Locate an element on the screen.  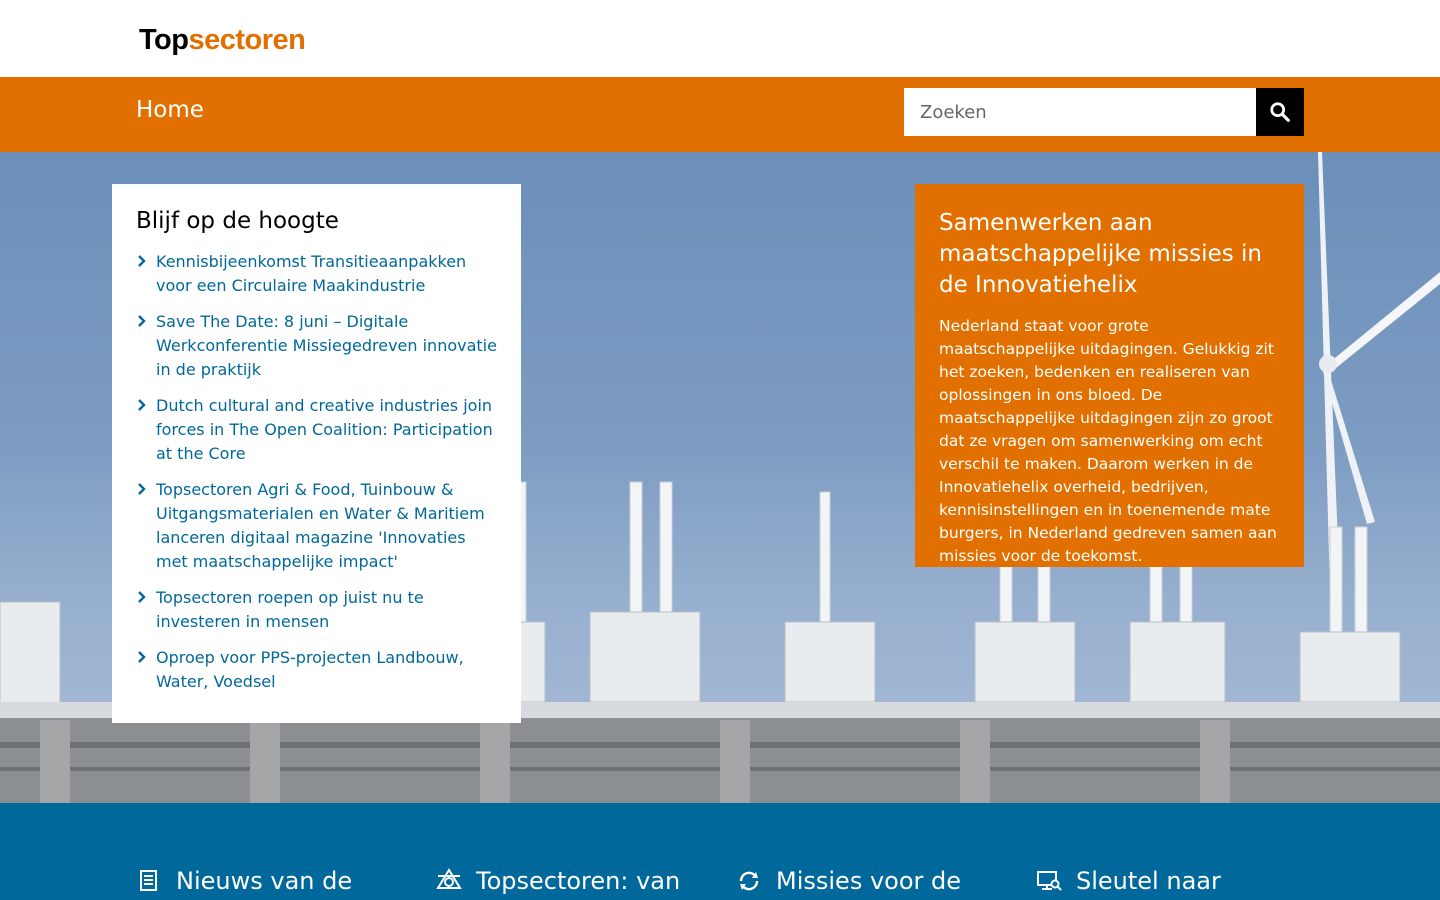
site-logo: Topsectoren is located at coordinates (222, 40).